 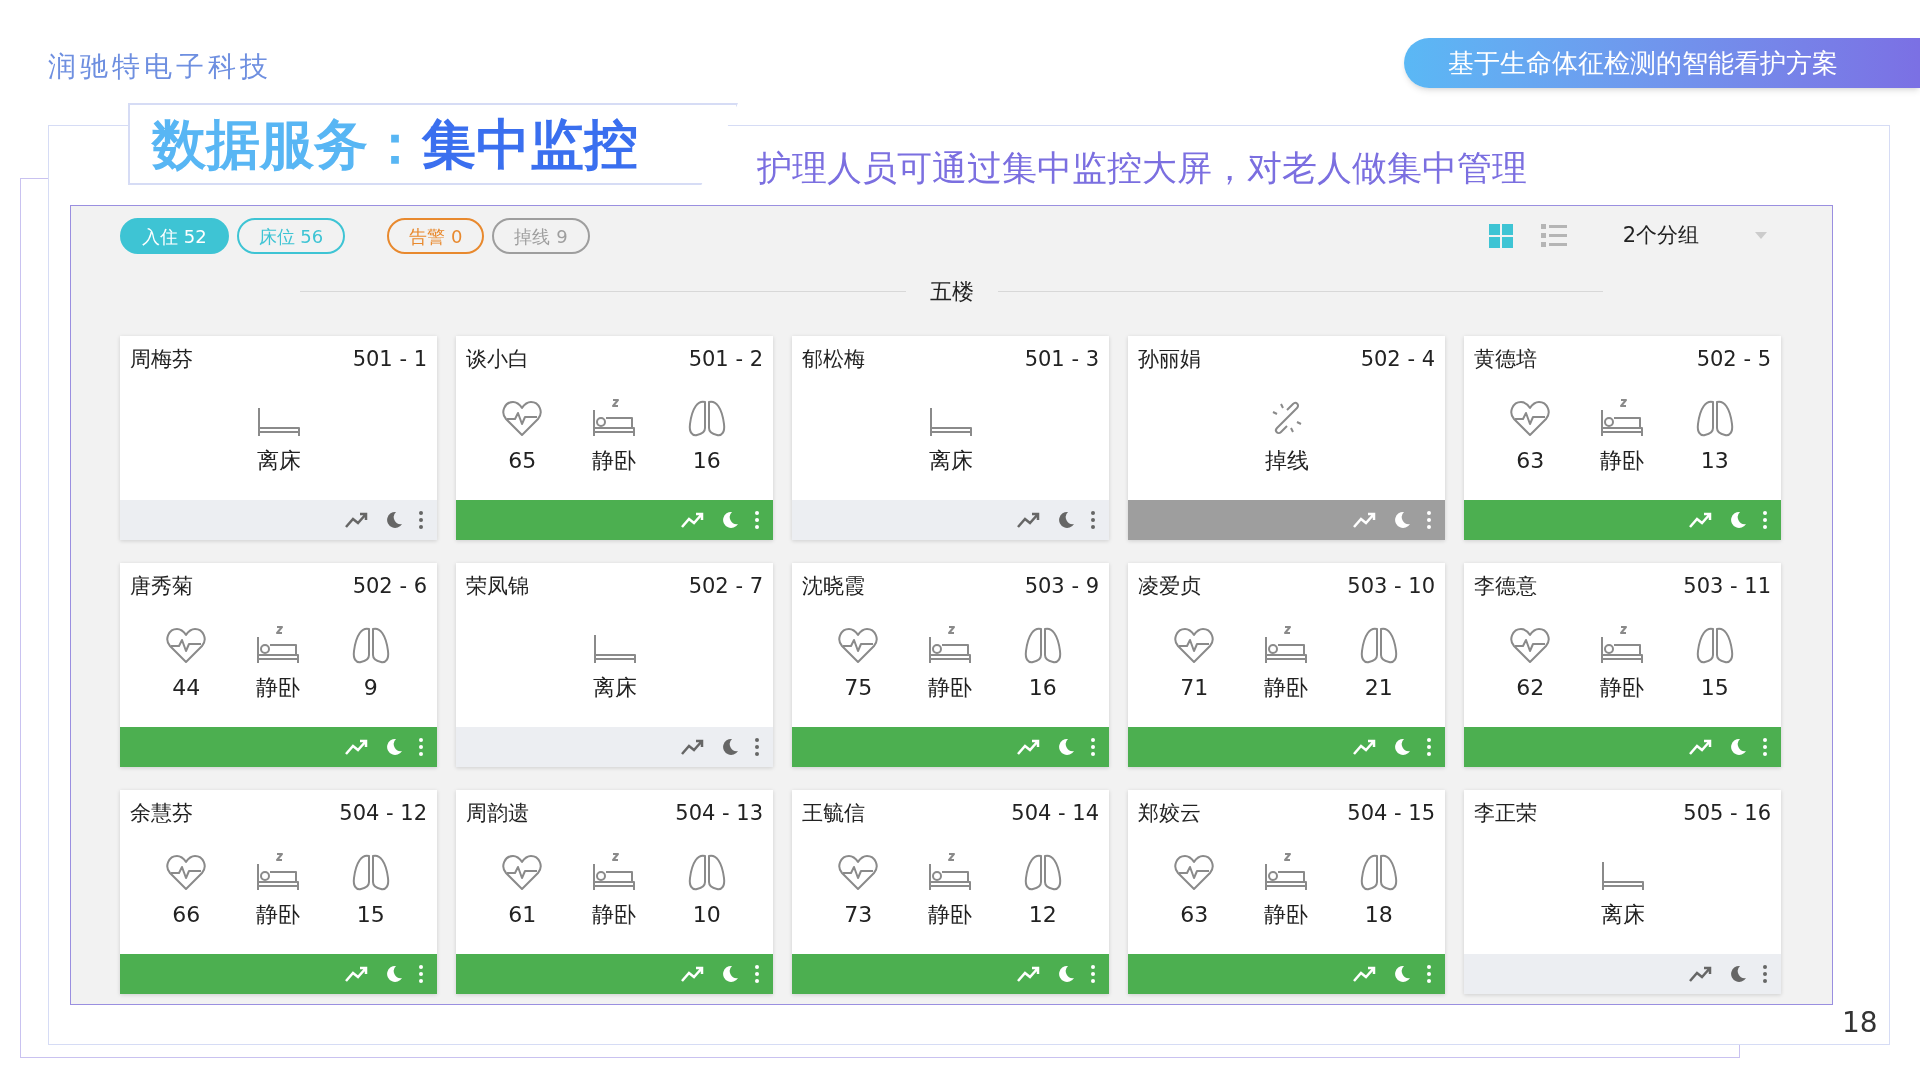 I want to click on bed-number: 504 - 15, so click(x=1391, y=813).